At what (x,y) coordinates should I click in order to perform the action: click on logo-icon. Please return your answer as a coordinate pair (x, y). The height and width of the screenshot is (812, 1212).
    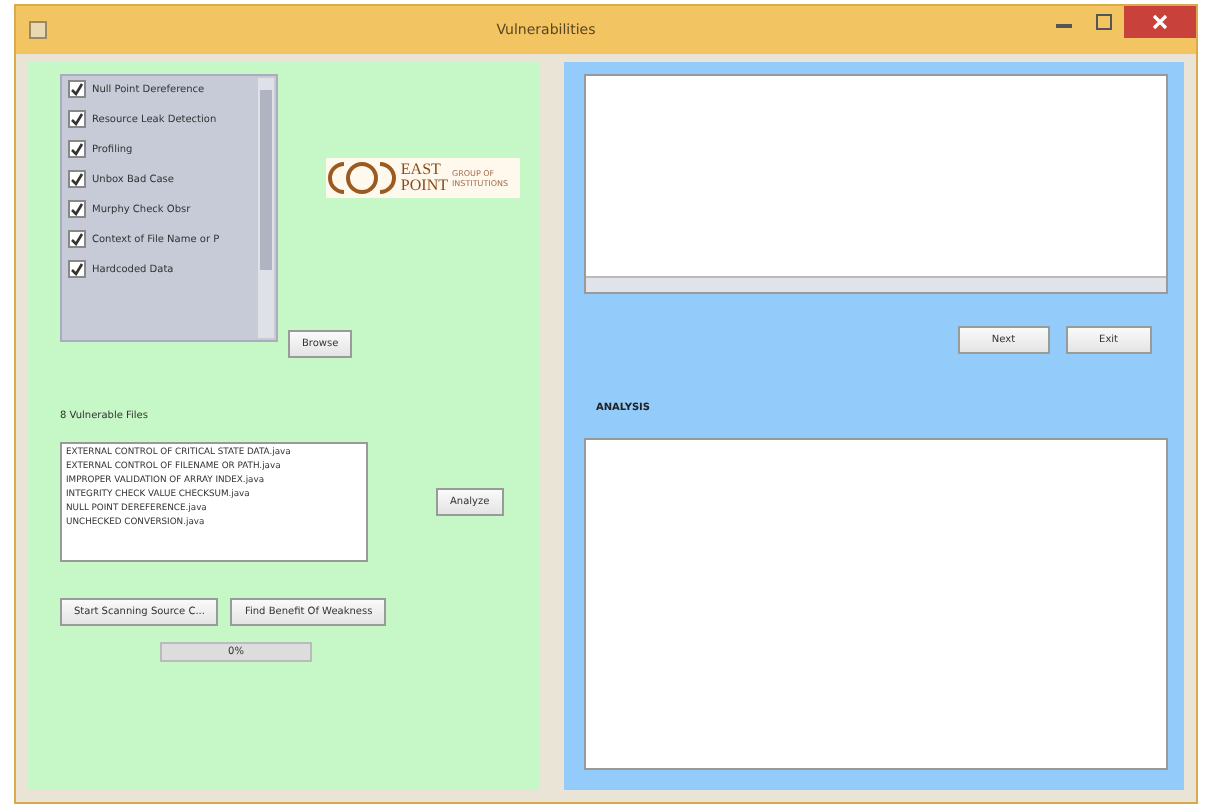
    Looking at the image, I should click on (362, 178).